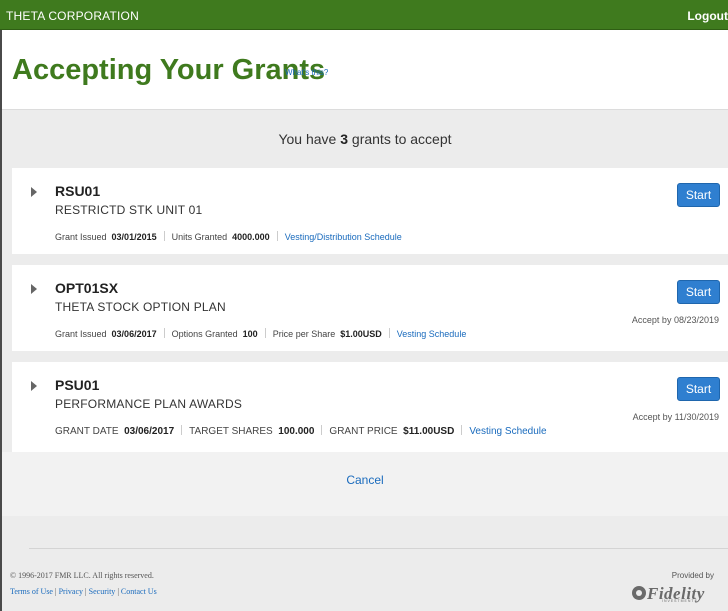  Describe the element at coordinates (639, 593) in the screenshot. I see `fidelity-mark-icon` at that location.